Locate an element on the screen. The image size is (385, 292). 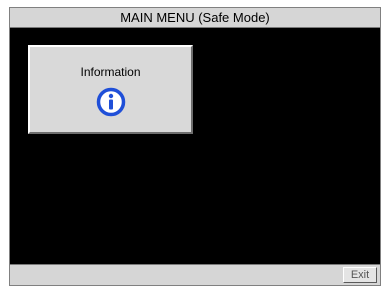
title-bar: MAIN MENU (Safe Mode) is located at coordinates (195, 18).